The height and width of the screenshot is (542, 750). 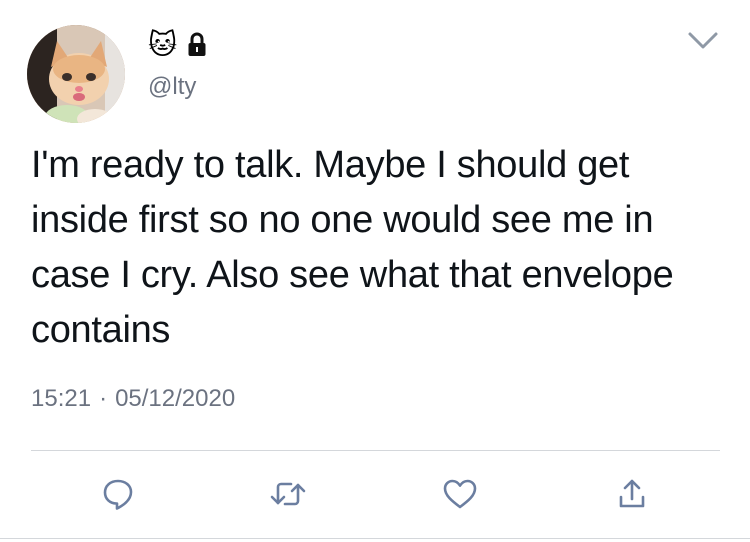 I want to click on bottom-divider, so click(x=375, y=538).